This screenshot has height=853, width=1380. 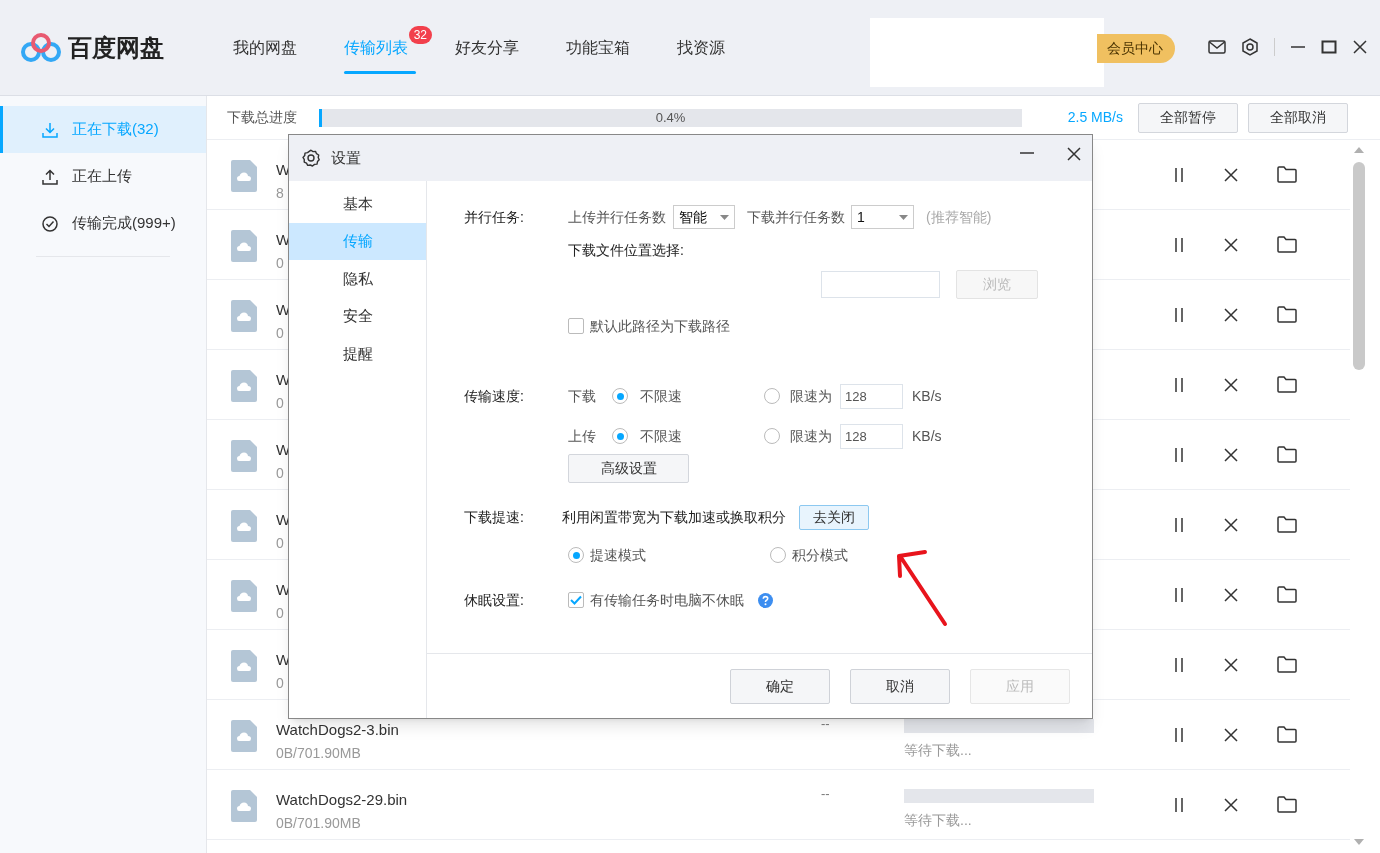 I want to click on sidebar-item: 传输完成(999+), so click(x=103, y=223).